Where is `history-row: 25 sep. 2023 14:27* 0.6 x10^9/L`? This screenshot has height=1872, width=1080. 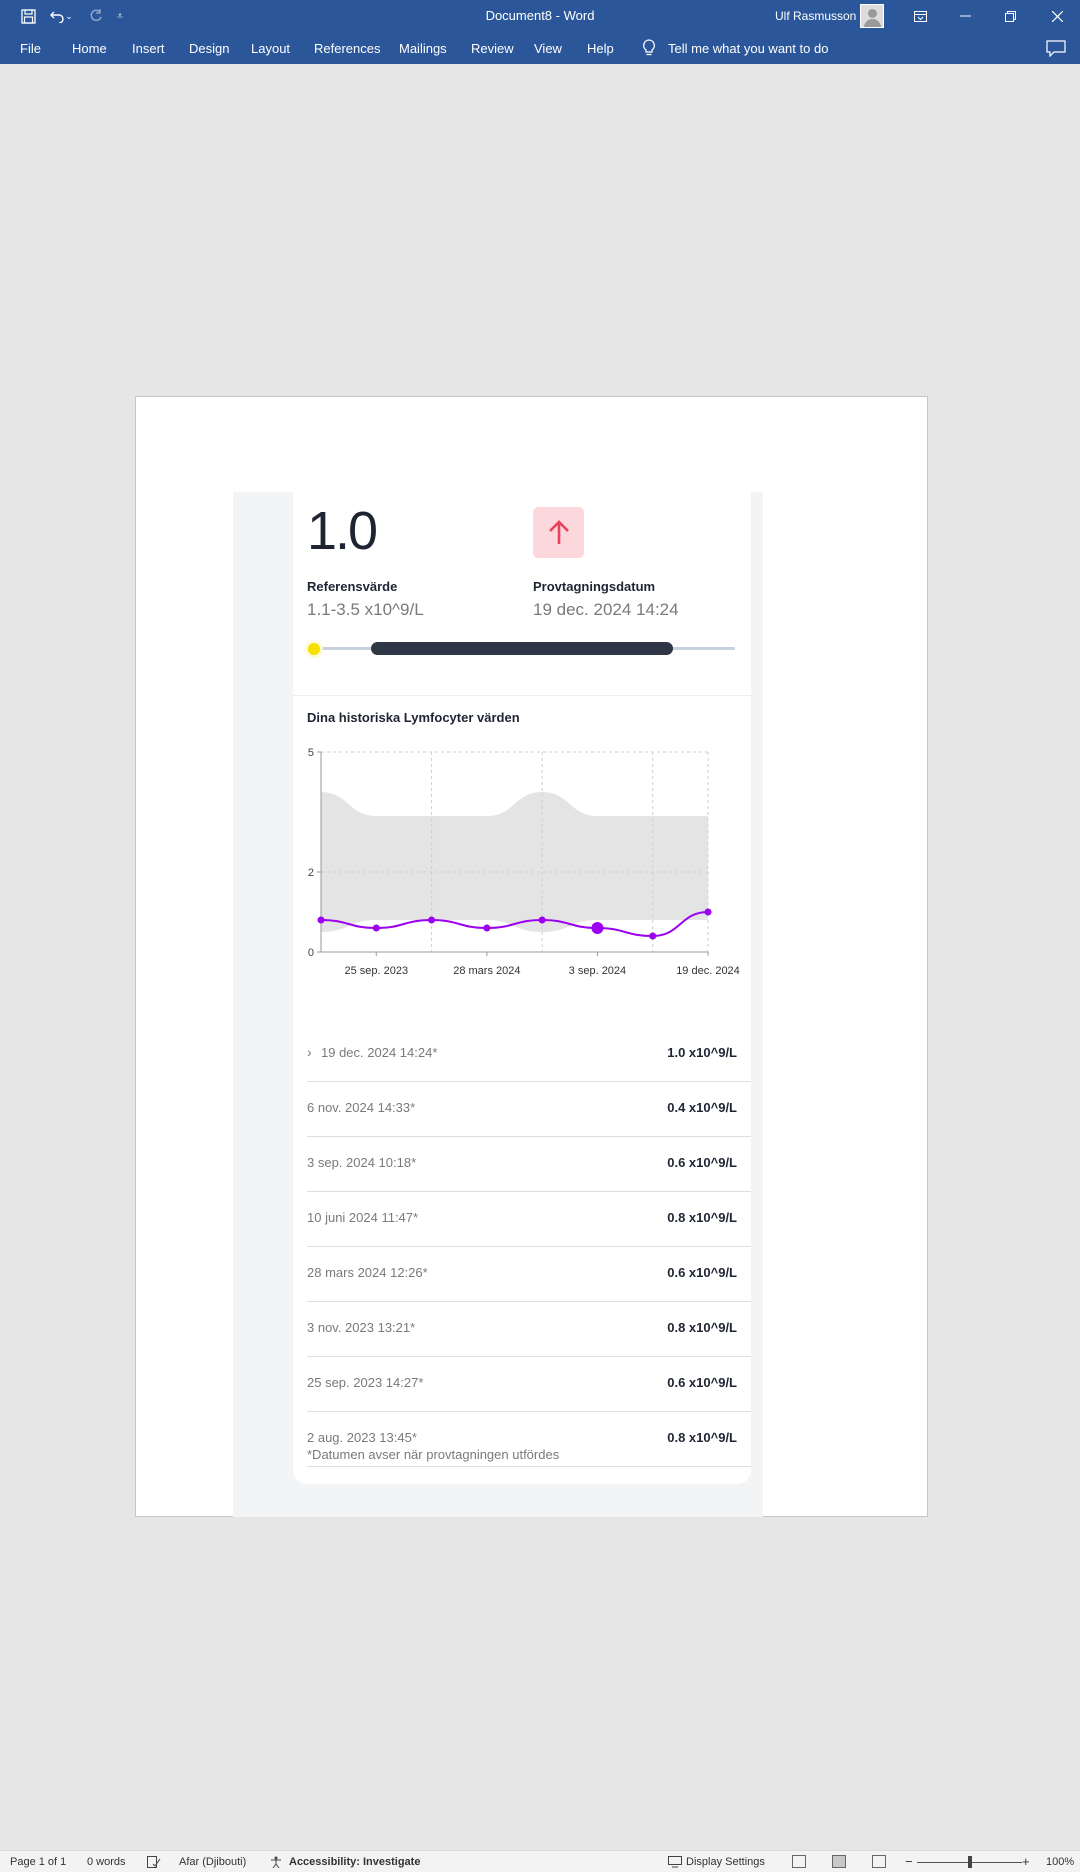
history-row: 25 sep. 2023 14:27* 0.6 x10^9/L is located at coordinates (529, 1384).